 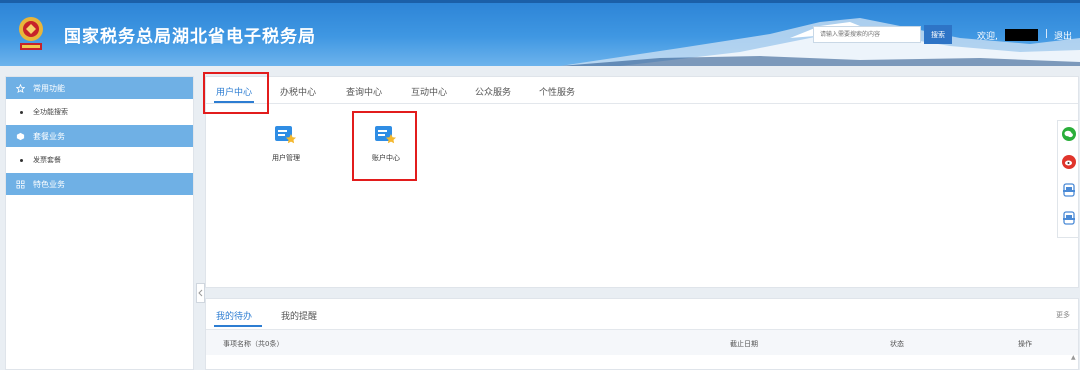 What do you see at coordinates (238, 326) in the screenshot?
I see `active-tab-indicator` at bounding box center [238, 326].